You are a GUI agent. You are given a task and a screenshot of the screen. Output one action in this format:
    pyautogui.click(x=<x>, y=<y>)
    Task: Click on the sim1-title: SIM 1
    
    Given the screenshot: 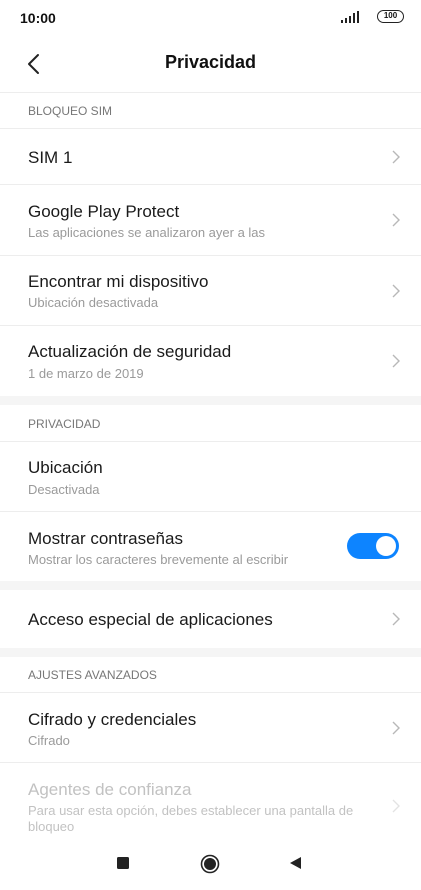 What is the action you would take?
    pyautogui.click(x=50, y=157)
    